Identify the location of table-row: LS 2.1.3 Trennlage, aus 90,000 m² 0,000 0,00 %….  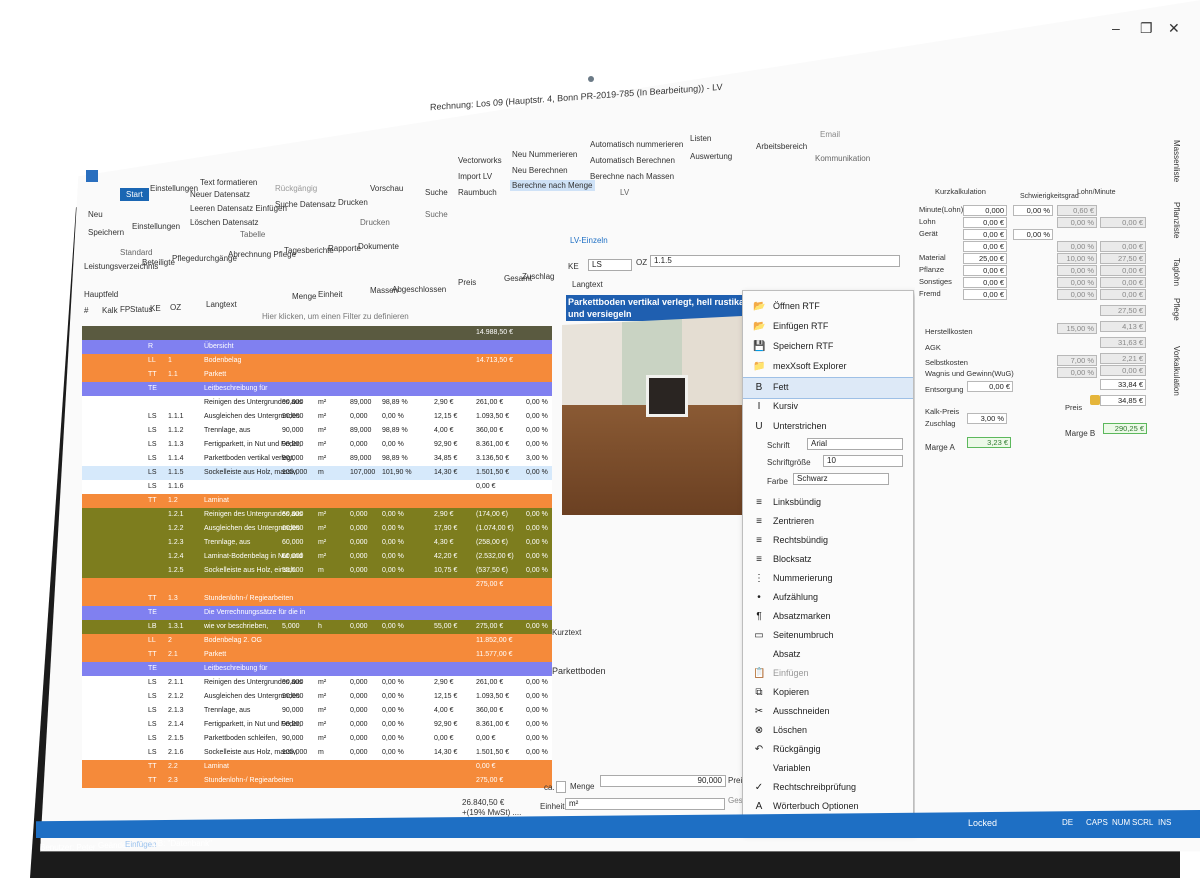
(317, 711).